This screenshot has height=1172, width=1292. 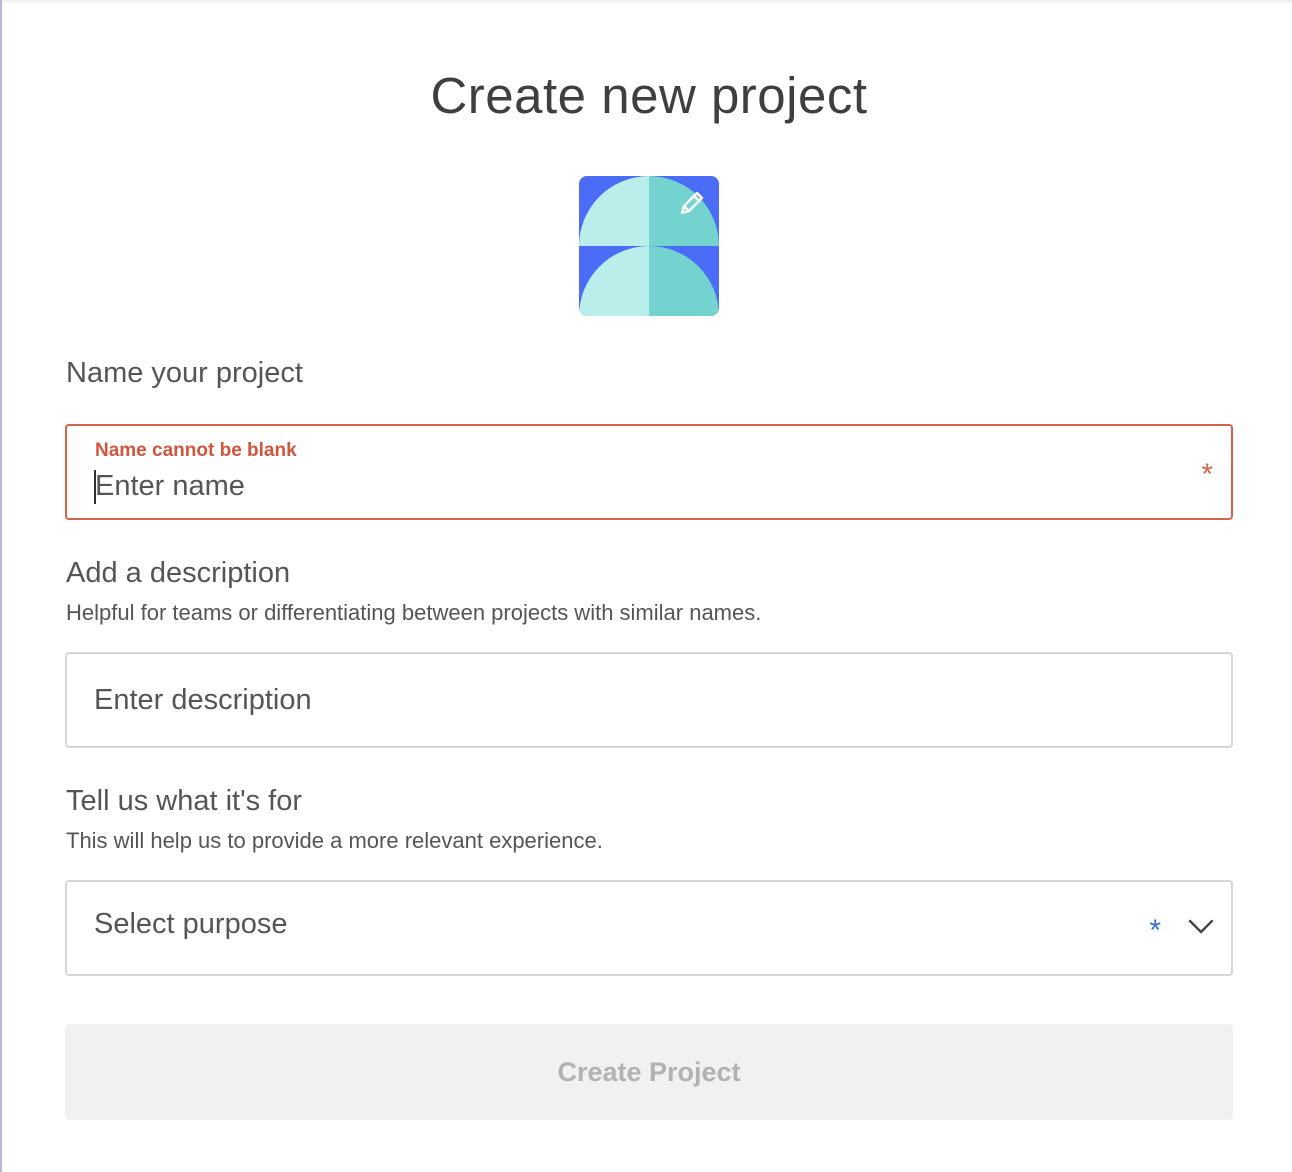 What do you see at coordinates (692, 203) in the screenshot?
I see `pencil-icon` at bounding box center [692, 203].